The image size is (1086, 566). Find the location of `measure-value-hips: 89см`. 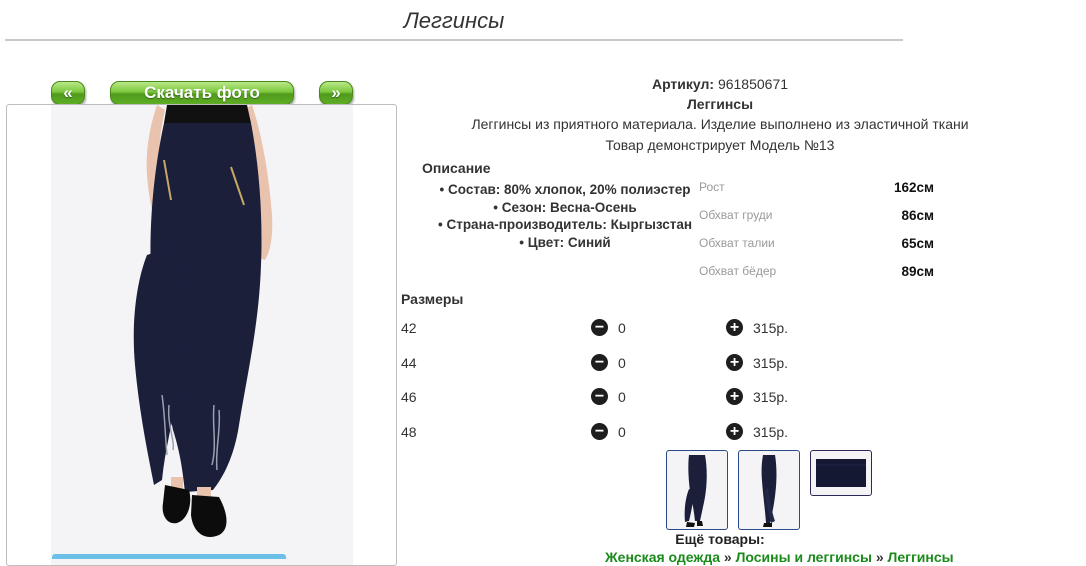

measure-value-hips: 89см is located at coordinates (917, 271).